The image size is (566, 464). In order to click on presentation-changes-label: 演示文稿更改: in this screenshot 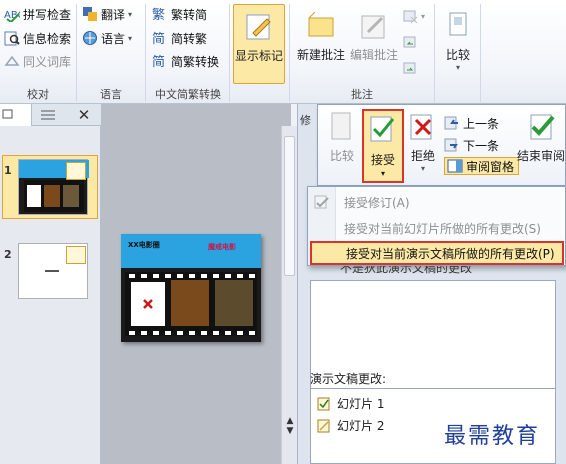, I will do `click(348, 379)`.